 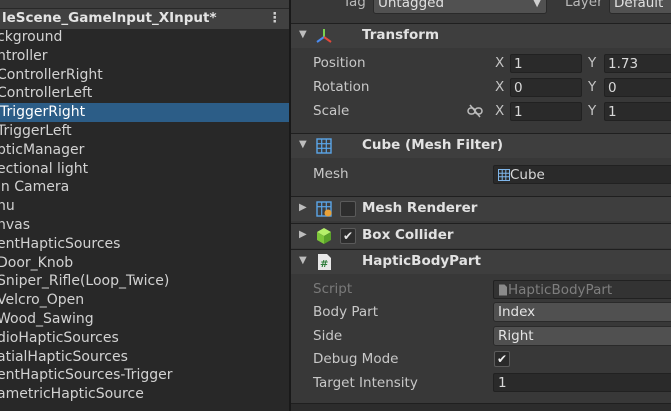 What do you see at coordinates (582, 336) in the screenshot?
I see `side-dropdown: Right` at bounding box center [582, 336].